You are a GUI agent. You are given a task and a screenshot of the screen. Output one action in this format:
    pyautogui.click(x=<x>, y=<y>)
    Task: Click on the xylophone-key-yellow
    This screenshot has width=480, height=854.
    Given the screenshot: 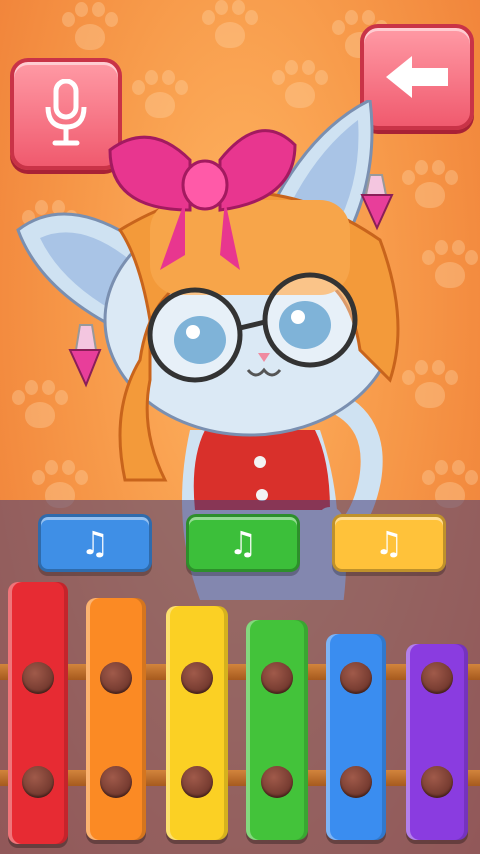 What is the action you would take?
    pyautogui.click(x=197, y=723)
    